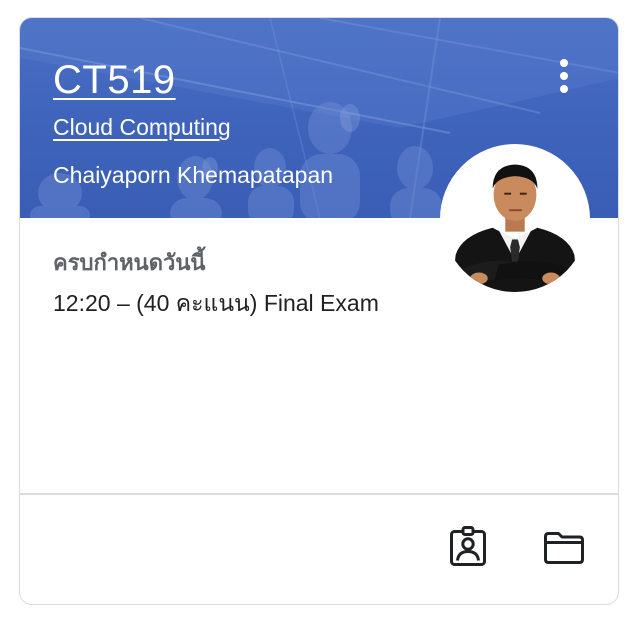  I want to click on footer-divider, so click(319, 494).